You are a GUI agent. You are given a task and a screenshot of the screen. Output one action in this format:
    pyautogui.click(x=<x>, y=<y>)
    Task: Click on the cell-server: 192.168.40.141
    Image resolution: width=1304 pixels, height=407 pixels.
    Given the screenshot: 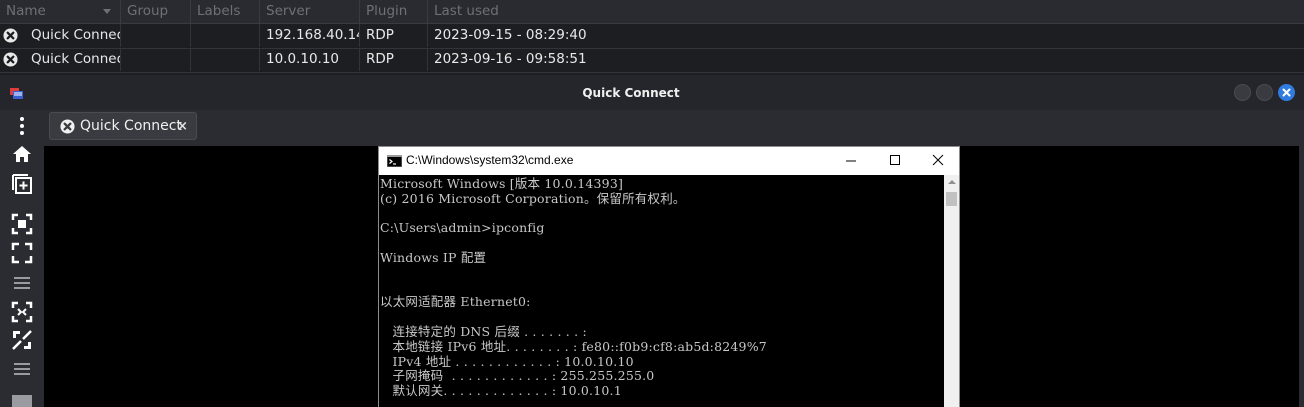 What is the action you would take?
    pyautogui.click(x=309, y=35)
    